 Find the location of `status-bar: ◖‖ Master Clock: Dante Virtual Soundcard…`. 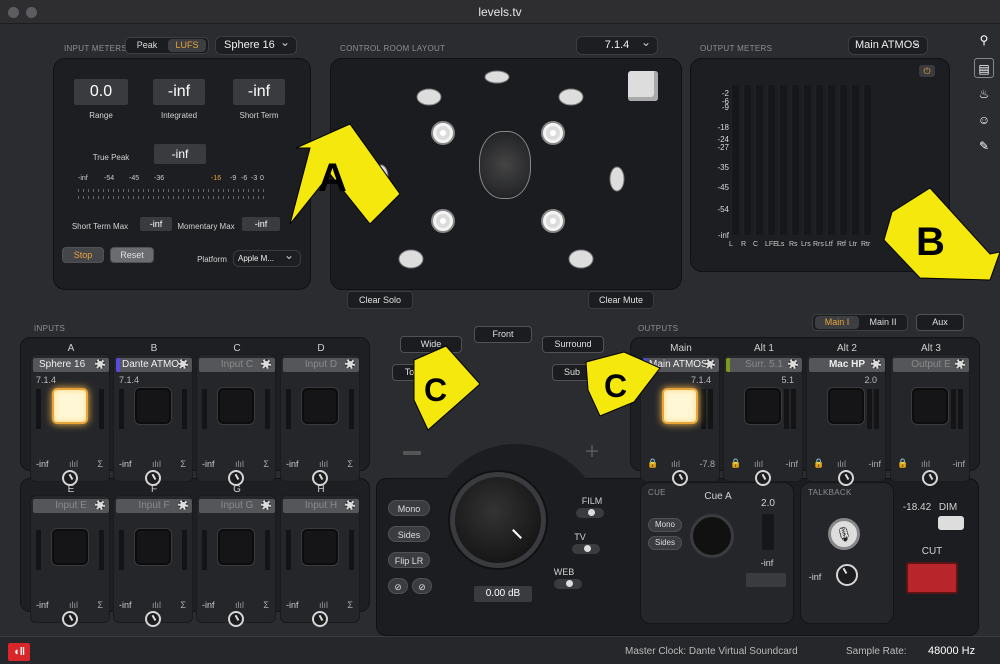

status-bar: ◖‖ Master Clock: Dante Virtual Soundcard… is located at coordinates (500, 650).